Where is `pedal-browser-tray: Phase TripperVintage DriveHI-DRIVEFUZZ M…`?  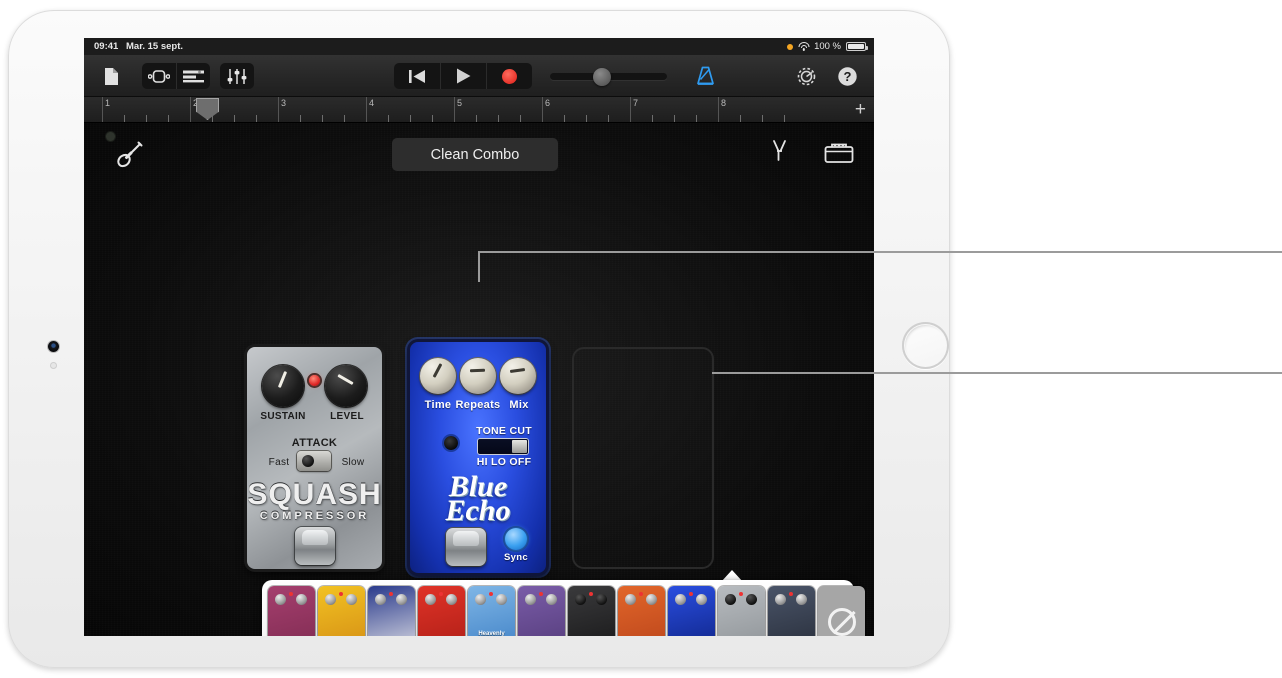
pedal-browser-tray: Phase TripperVintage DriveHI-DRIVEFUZZ M… is located at coordinates (563, 608).